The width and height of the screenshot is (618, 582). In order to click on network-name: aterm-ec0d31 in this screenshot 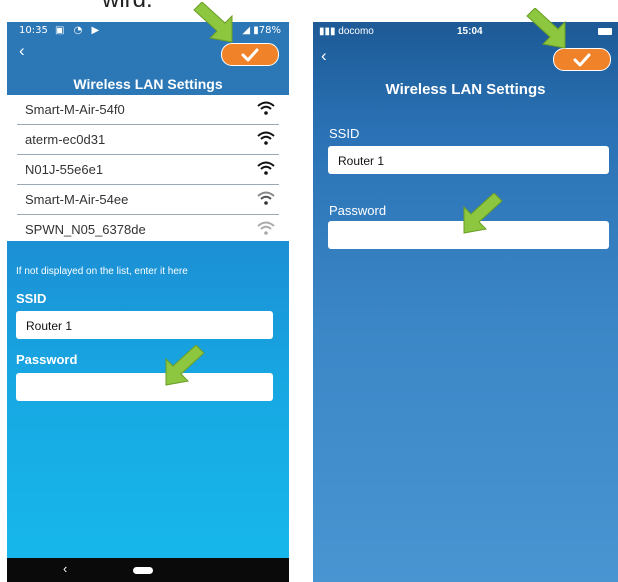, I will do `click(65, 139)`.